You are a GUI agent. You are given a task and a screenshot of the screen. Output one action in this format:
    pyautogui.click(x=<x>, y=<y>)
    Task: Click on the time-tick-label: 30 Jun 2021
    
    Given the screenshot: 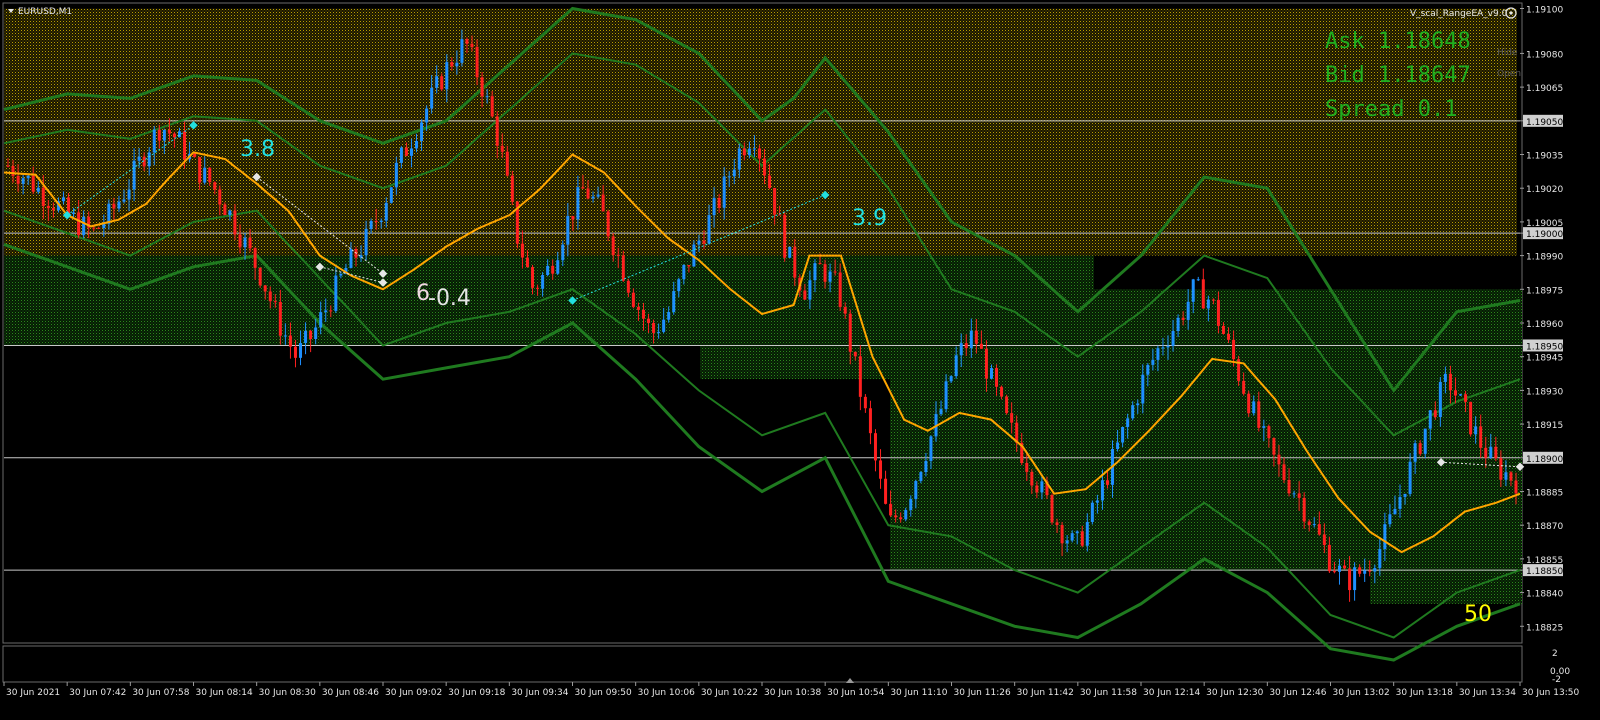 What is the action you would take?
    pyautogui.click(x=33, y=693)
    